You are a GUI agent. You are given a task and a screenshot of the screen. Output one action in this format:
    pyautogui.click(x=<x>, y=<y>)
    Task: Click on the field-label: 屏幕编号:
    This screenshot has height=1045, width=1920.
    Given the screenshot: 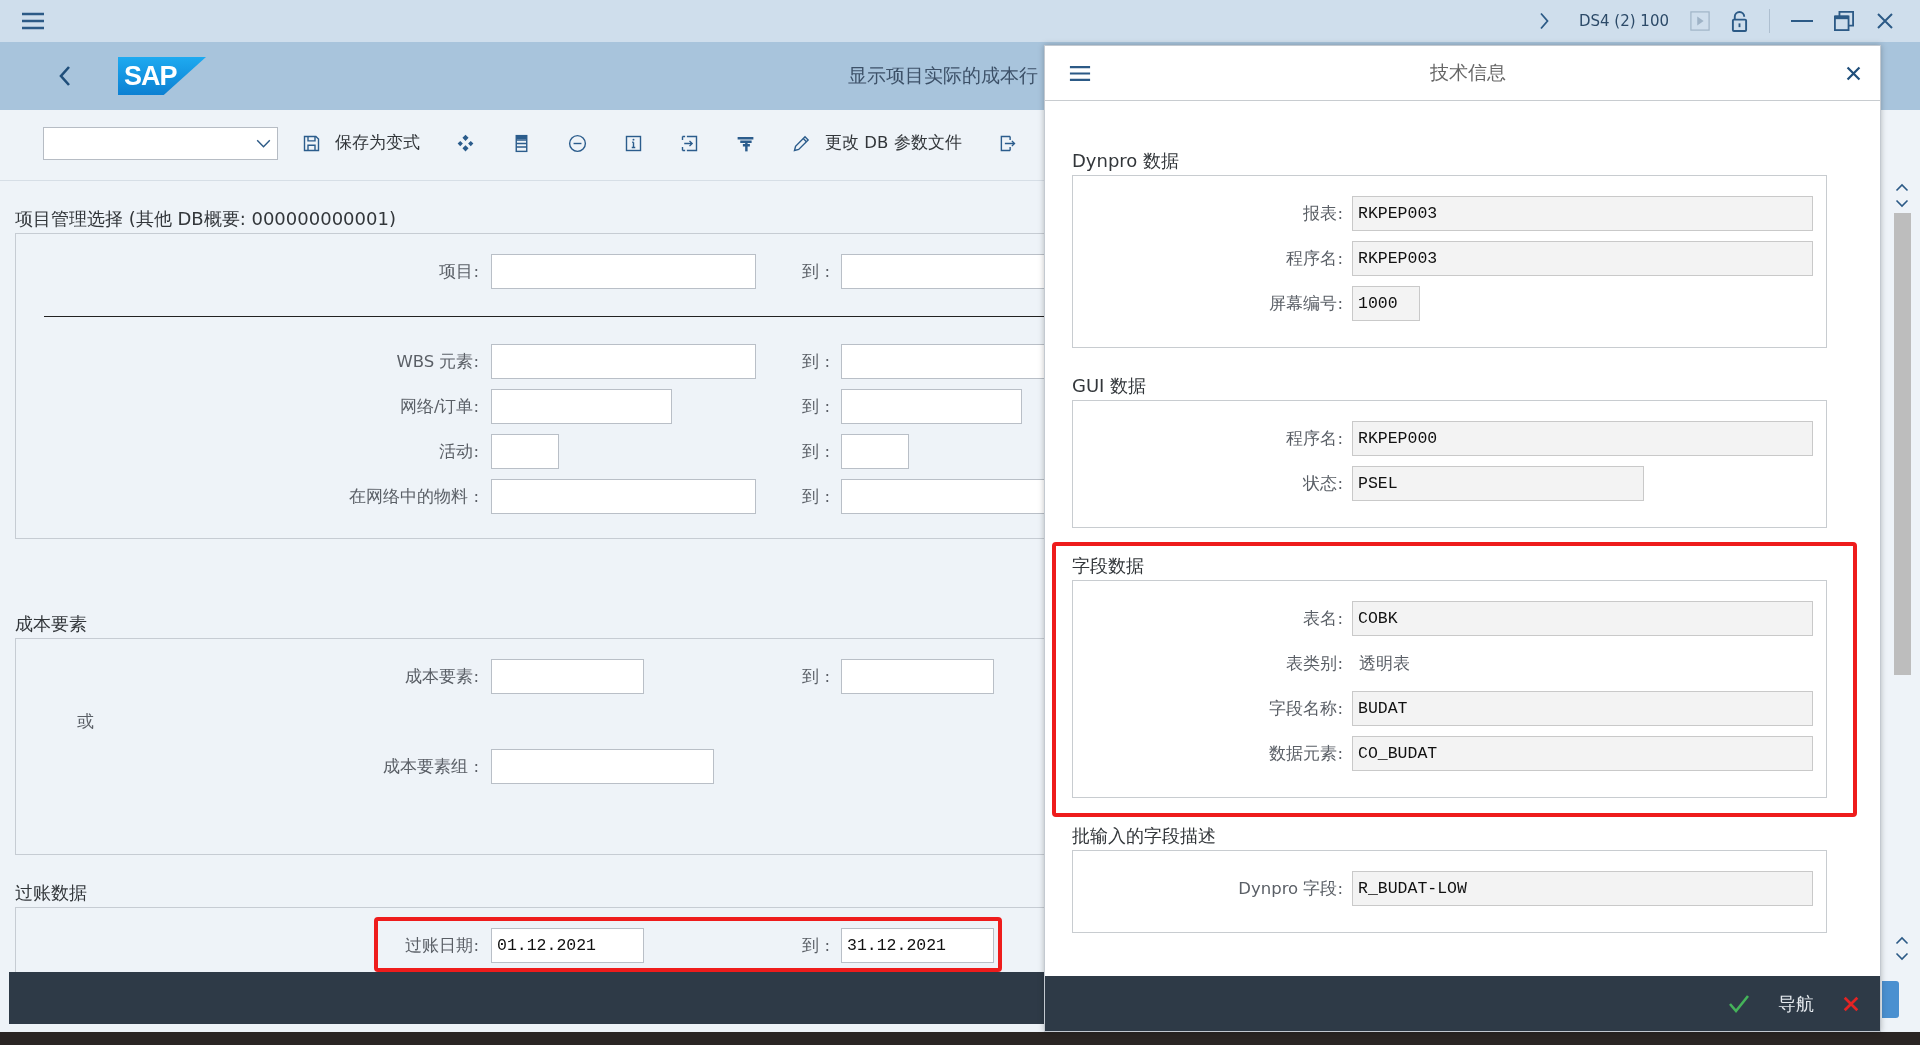 What is the action you would take?
    pyautogui.click(x=1306, y=303)
    